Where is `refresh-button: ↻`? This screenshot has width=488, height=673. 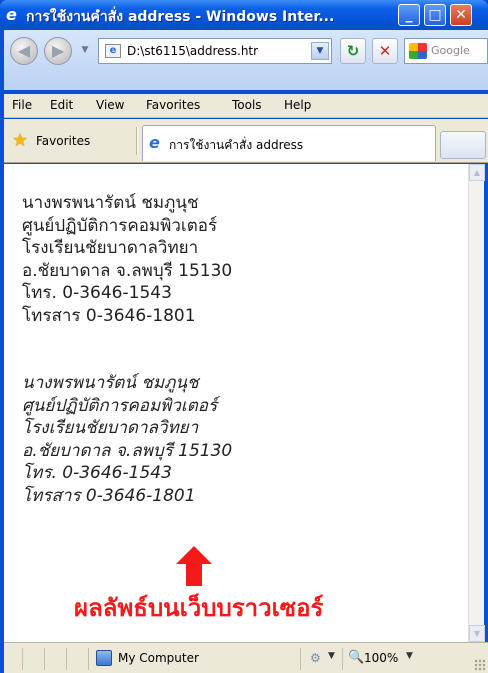
refresh-button: ↻ is located at coordinates (353, 51).